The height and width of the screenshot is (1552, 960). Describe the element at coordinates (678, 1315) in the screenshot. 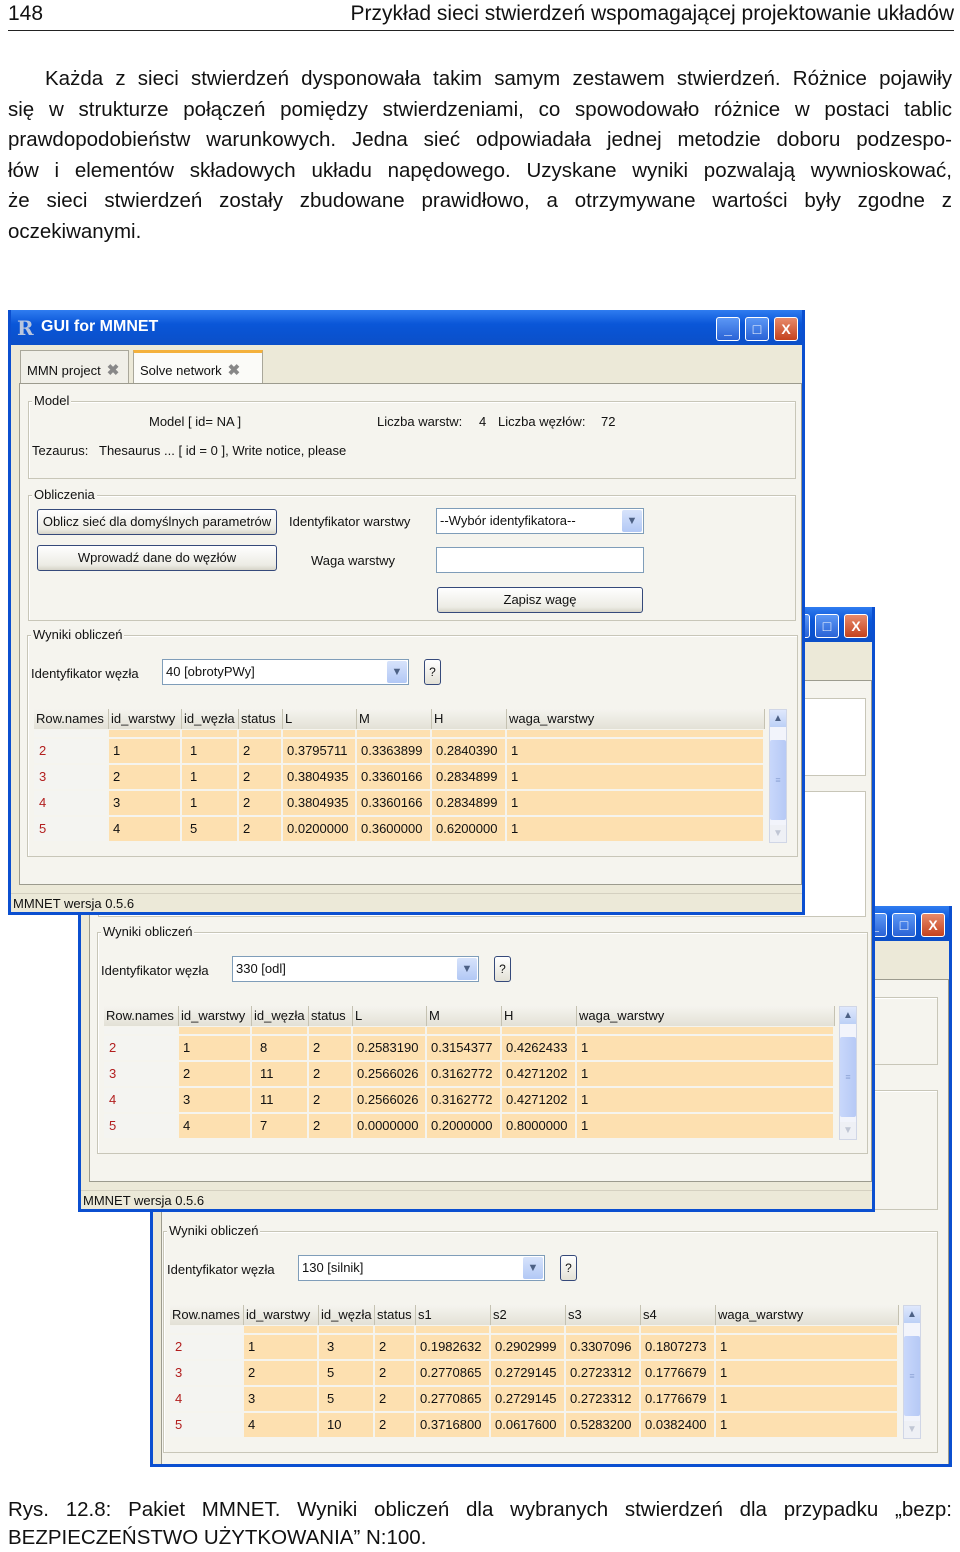

I see `column-header: s4` at that location.